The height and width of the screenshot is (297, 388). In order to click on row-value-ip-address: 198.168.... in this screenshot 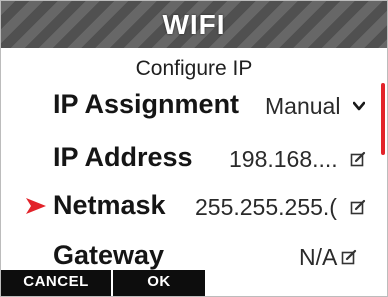, I will do `click(283, 159)`.